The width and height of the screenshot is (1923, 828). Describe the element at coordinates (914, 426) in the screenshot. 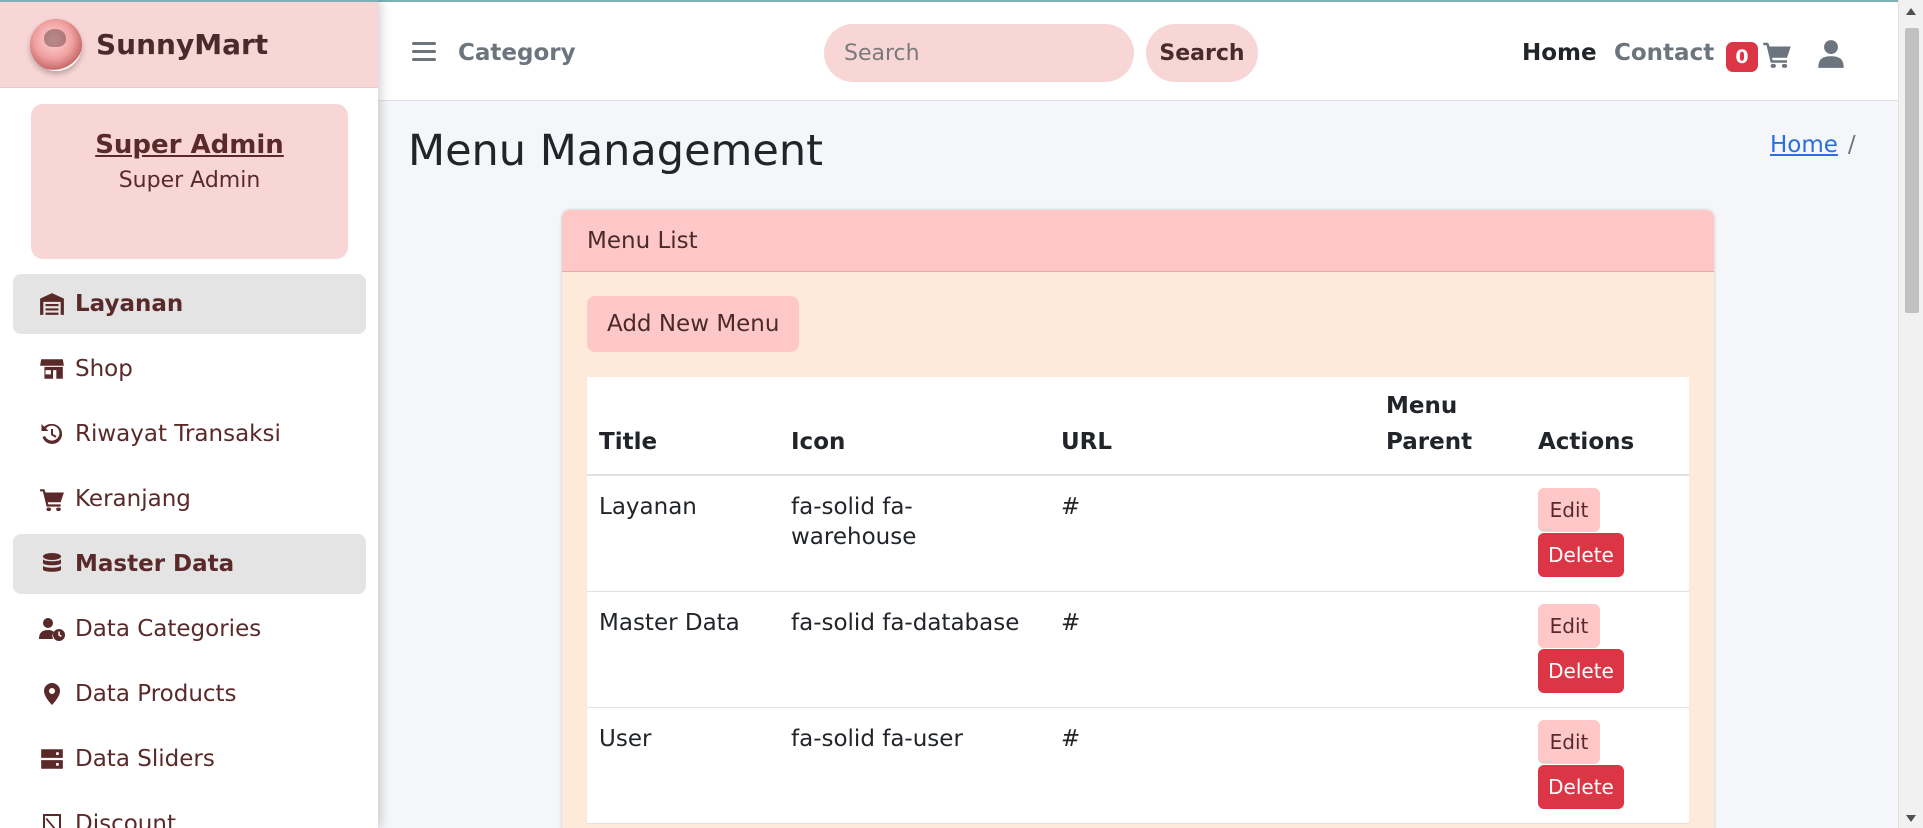

I see `column-header-icon: Icon` at that location.